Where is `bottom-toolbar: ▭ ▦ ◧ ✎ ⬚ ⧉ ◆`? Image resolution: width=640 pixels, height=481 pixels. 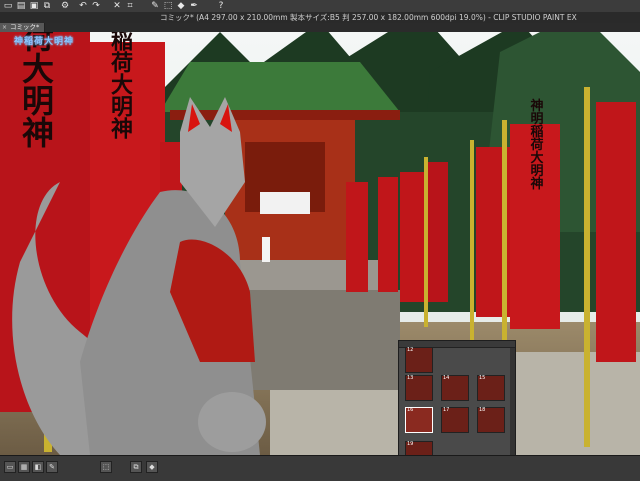 bottom-toolbar: ▭ ▦ ◧ ✎ ⬚ ⧉ ◆ is located at coordinates (320, 468).